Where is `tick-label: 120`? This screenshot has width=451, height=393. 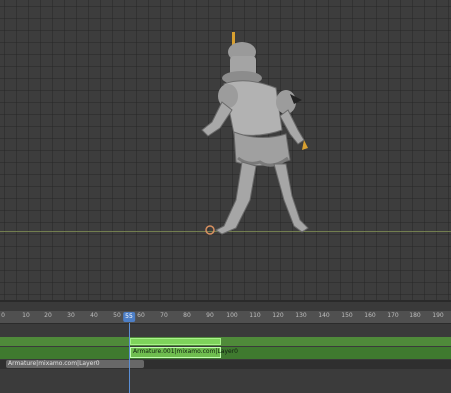
tick-label: 120 is located at coordinates (278, 315).